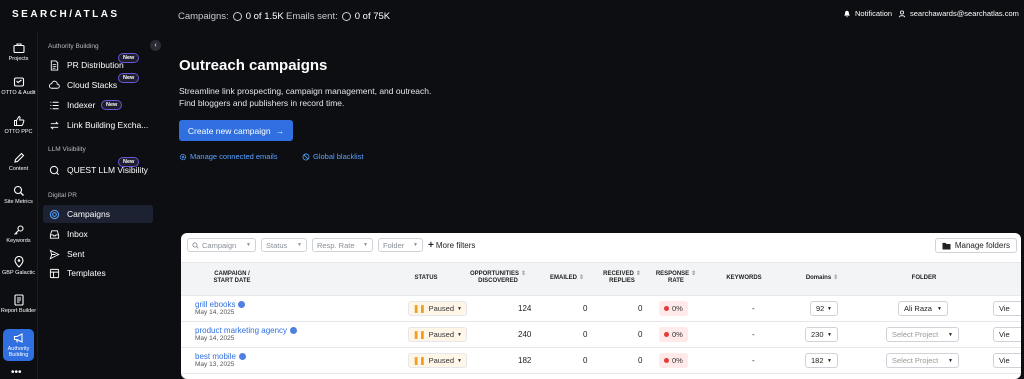  I want to click on column-header-keywords: KEYWORDS, so click(744, 278).